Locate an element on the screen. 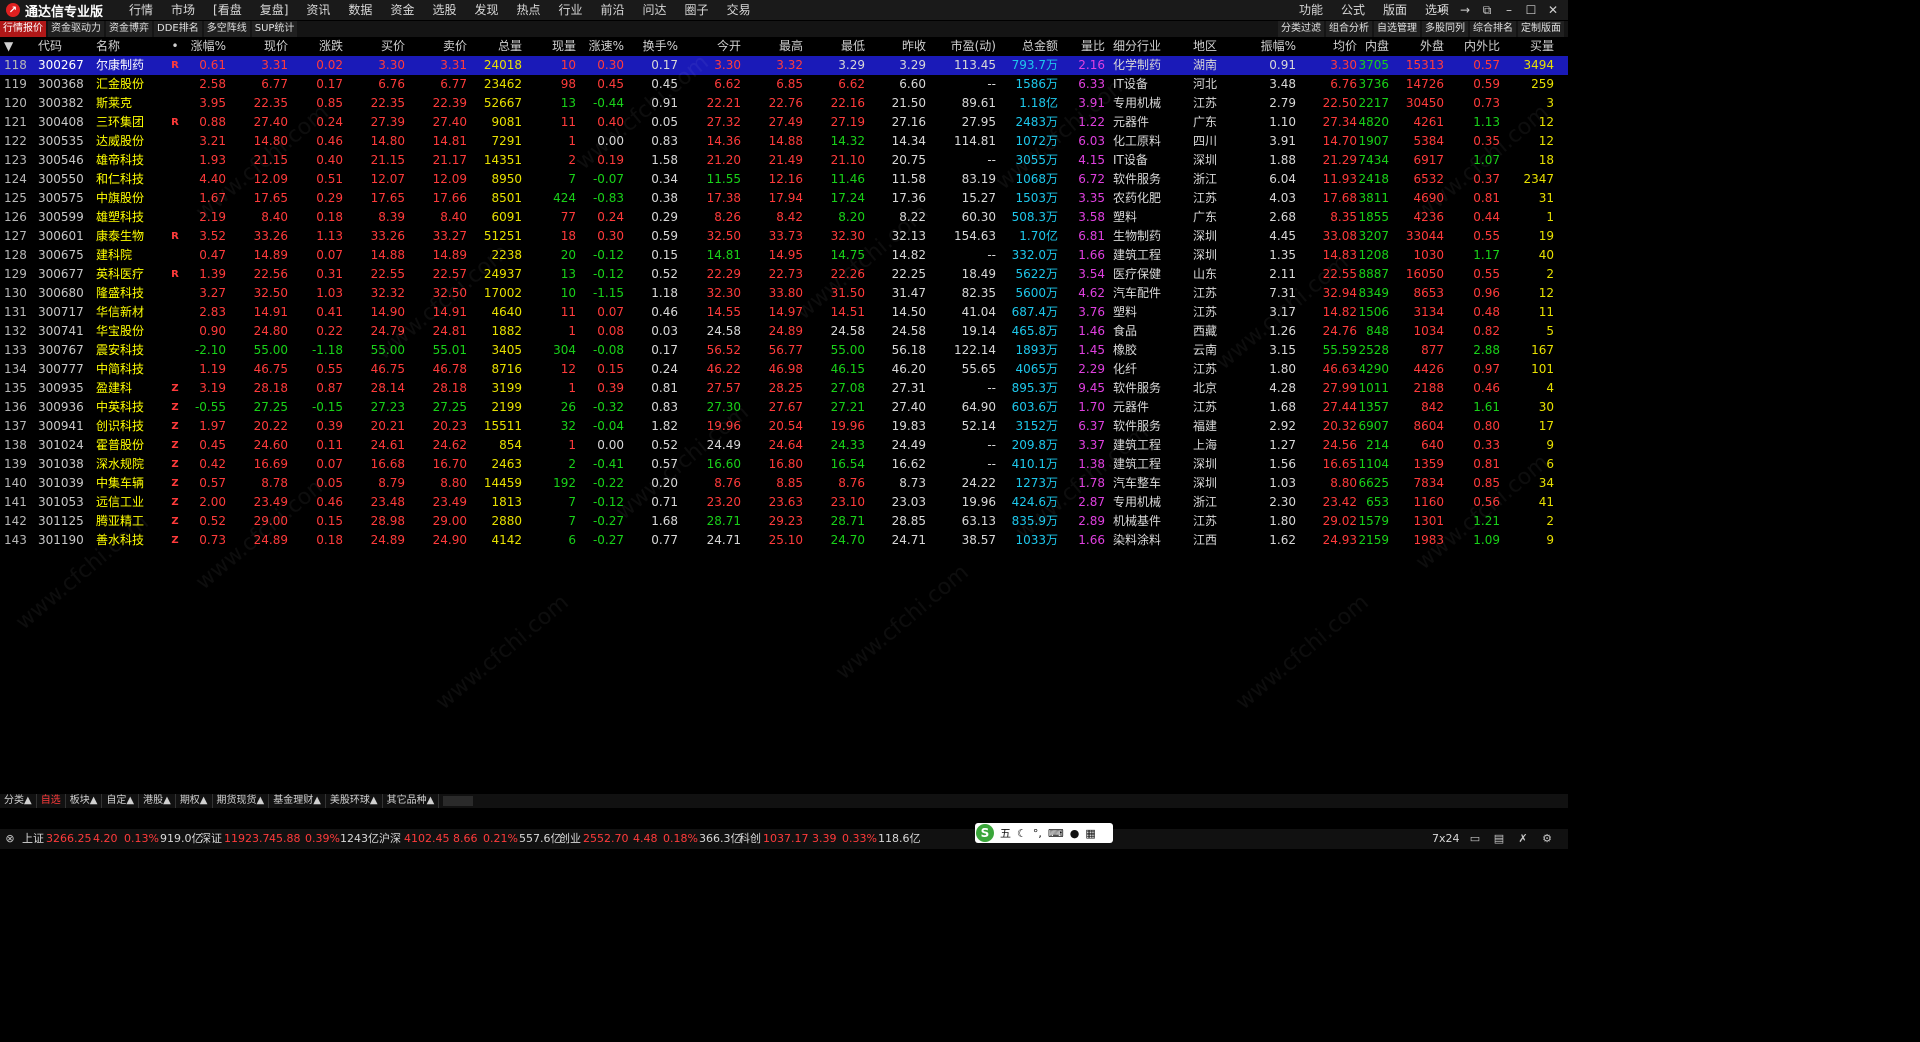 This screenshot has height=1042, width=1920. tab-capital-drive: 资金驱动力 is located at coordinates (76, 29).